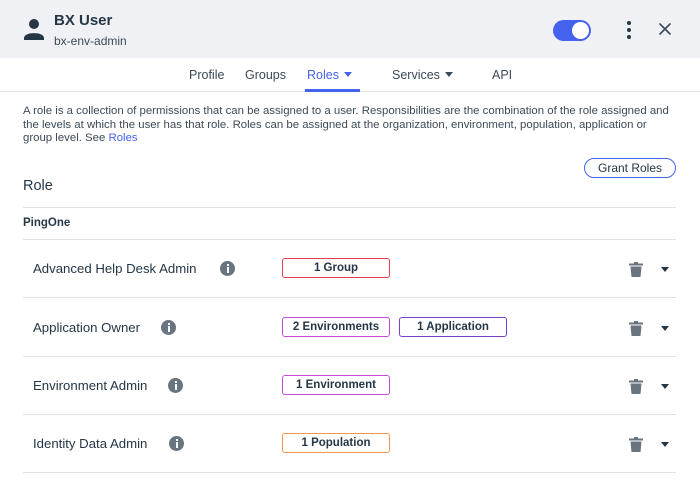 The width and height of the screenshot is (700, 490). I want to click on user-name: BX User, so click(83, 20).